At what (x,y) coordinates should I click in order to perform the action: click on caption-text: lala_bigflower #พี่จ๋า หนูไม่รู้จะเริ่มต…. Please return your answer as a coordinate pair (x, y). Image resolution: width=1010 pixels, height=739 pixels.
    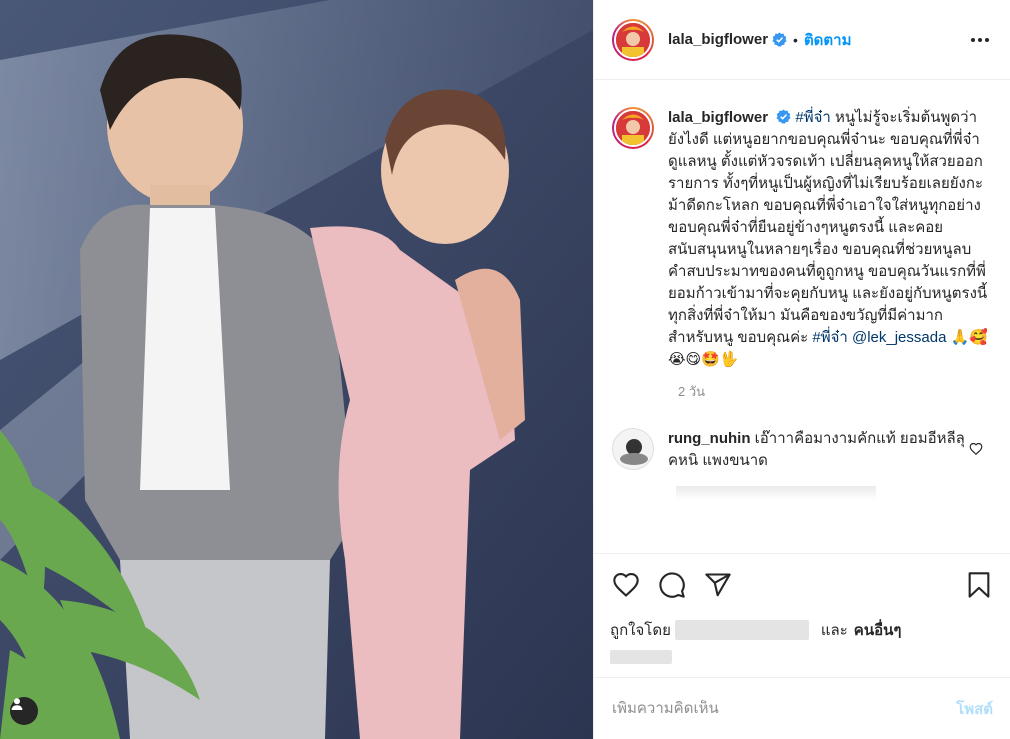
    Looking at the image, I should click on (828, 239).